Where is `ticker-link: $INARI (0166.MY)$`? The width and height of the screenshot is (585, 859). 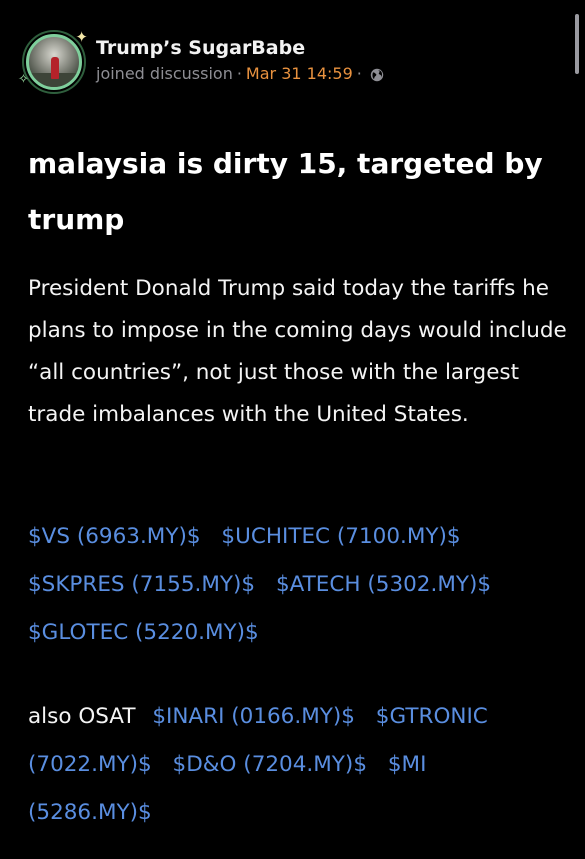 ticker-link: $INARI (0166.MY)$ is located at coordinates (253, 716).